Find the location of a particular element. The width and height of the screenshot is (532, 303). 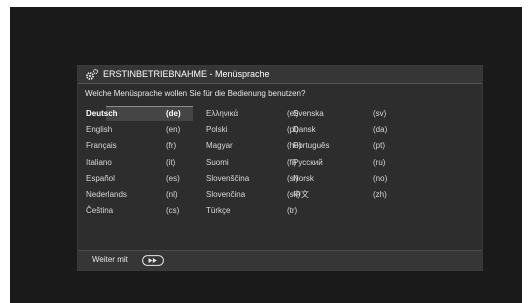

language-option-no: Norsk (no) is located at coordinates (344, 178).